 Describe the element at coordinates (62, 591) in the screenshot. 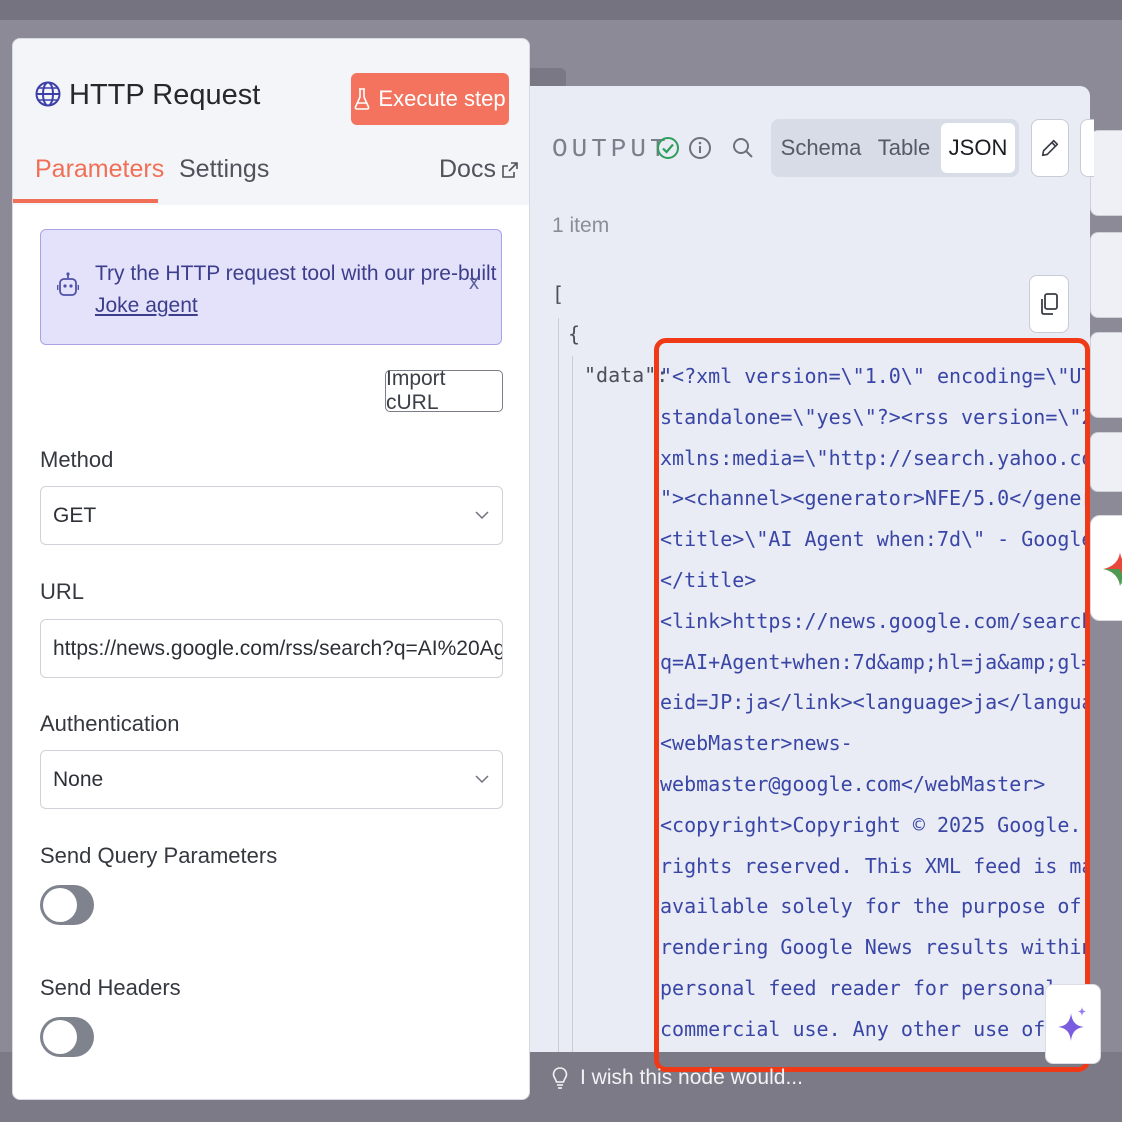

I see `url-label: URL` at that location.